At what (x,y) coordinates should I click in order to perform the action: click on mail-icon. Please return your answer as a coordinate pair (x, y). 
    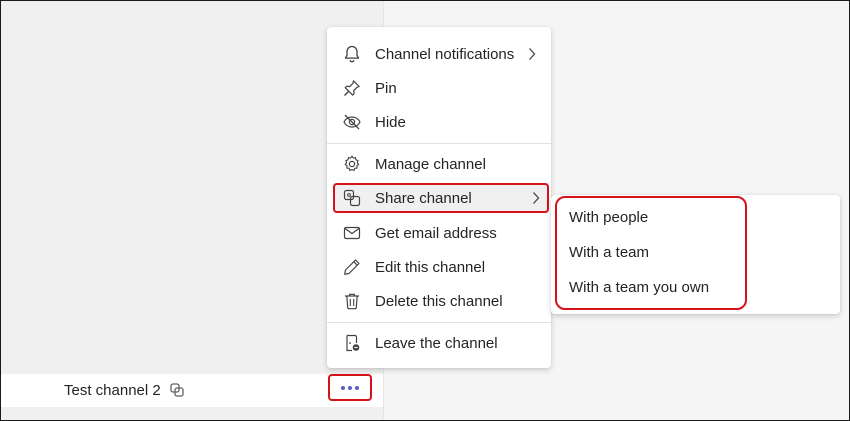
    Looking at the image, I should click on (352, 233).